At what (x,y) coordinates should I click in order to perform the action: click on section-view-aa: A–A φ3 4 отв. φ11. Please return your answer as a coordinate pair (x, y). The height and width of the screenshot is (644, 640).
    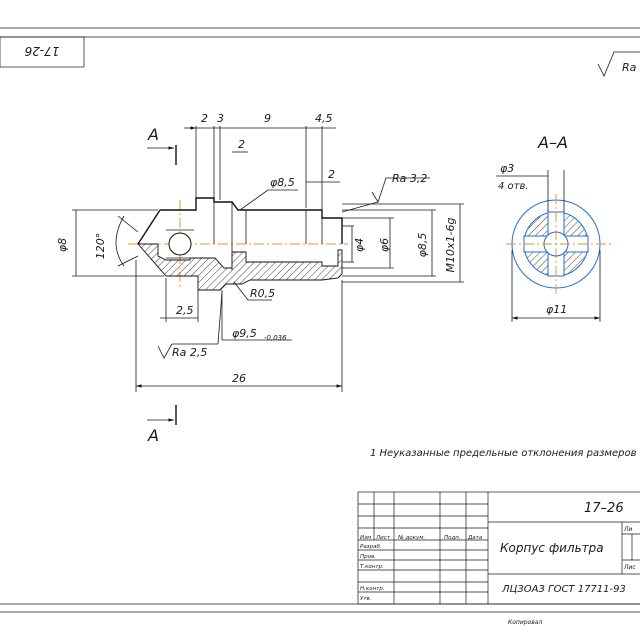
    Looking at the image, I should click on (554, 227).